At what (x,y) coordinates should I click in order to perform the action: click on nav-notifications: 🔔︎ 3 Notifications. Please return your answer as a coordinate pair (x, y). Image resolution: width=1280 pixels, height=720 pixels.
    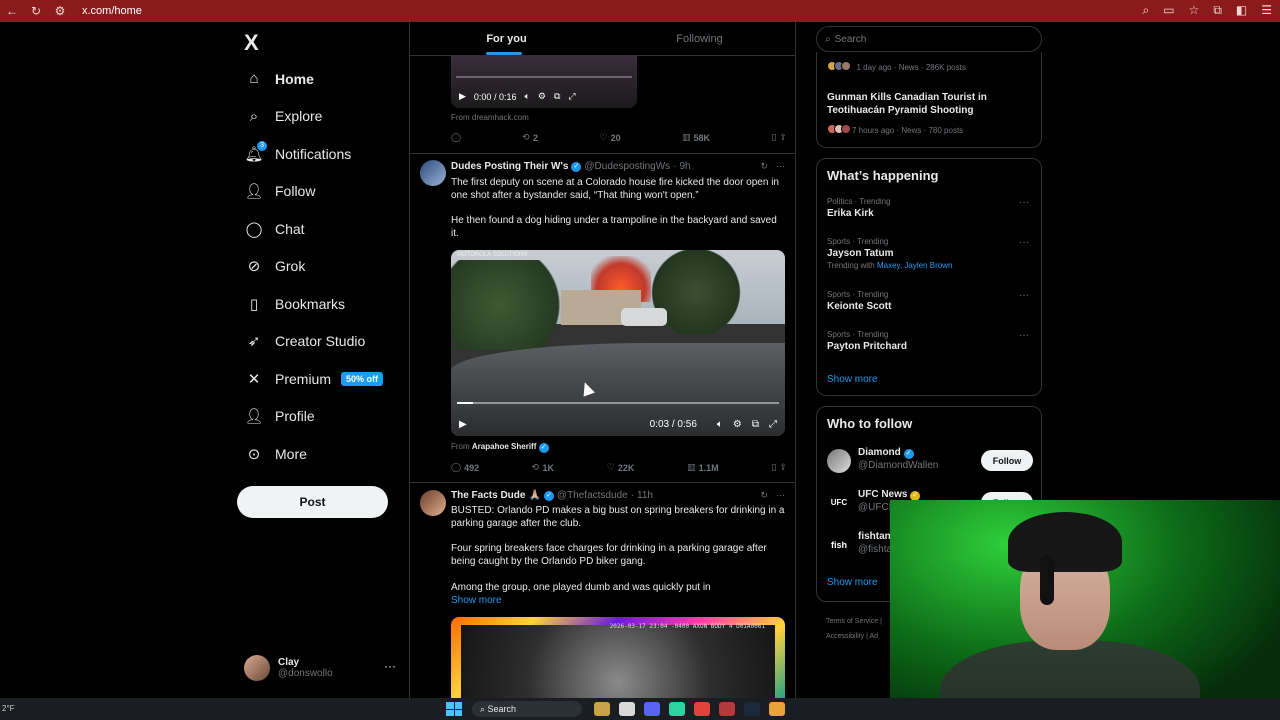
    Looking at the image, I should click on (313, 154).